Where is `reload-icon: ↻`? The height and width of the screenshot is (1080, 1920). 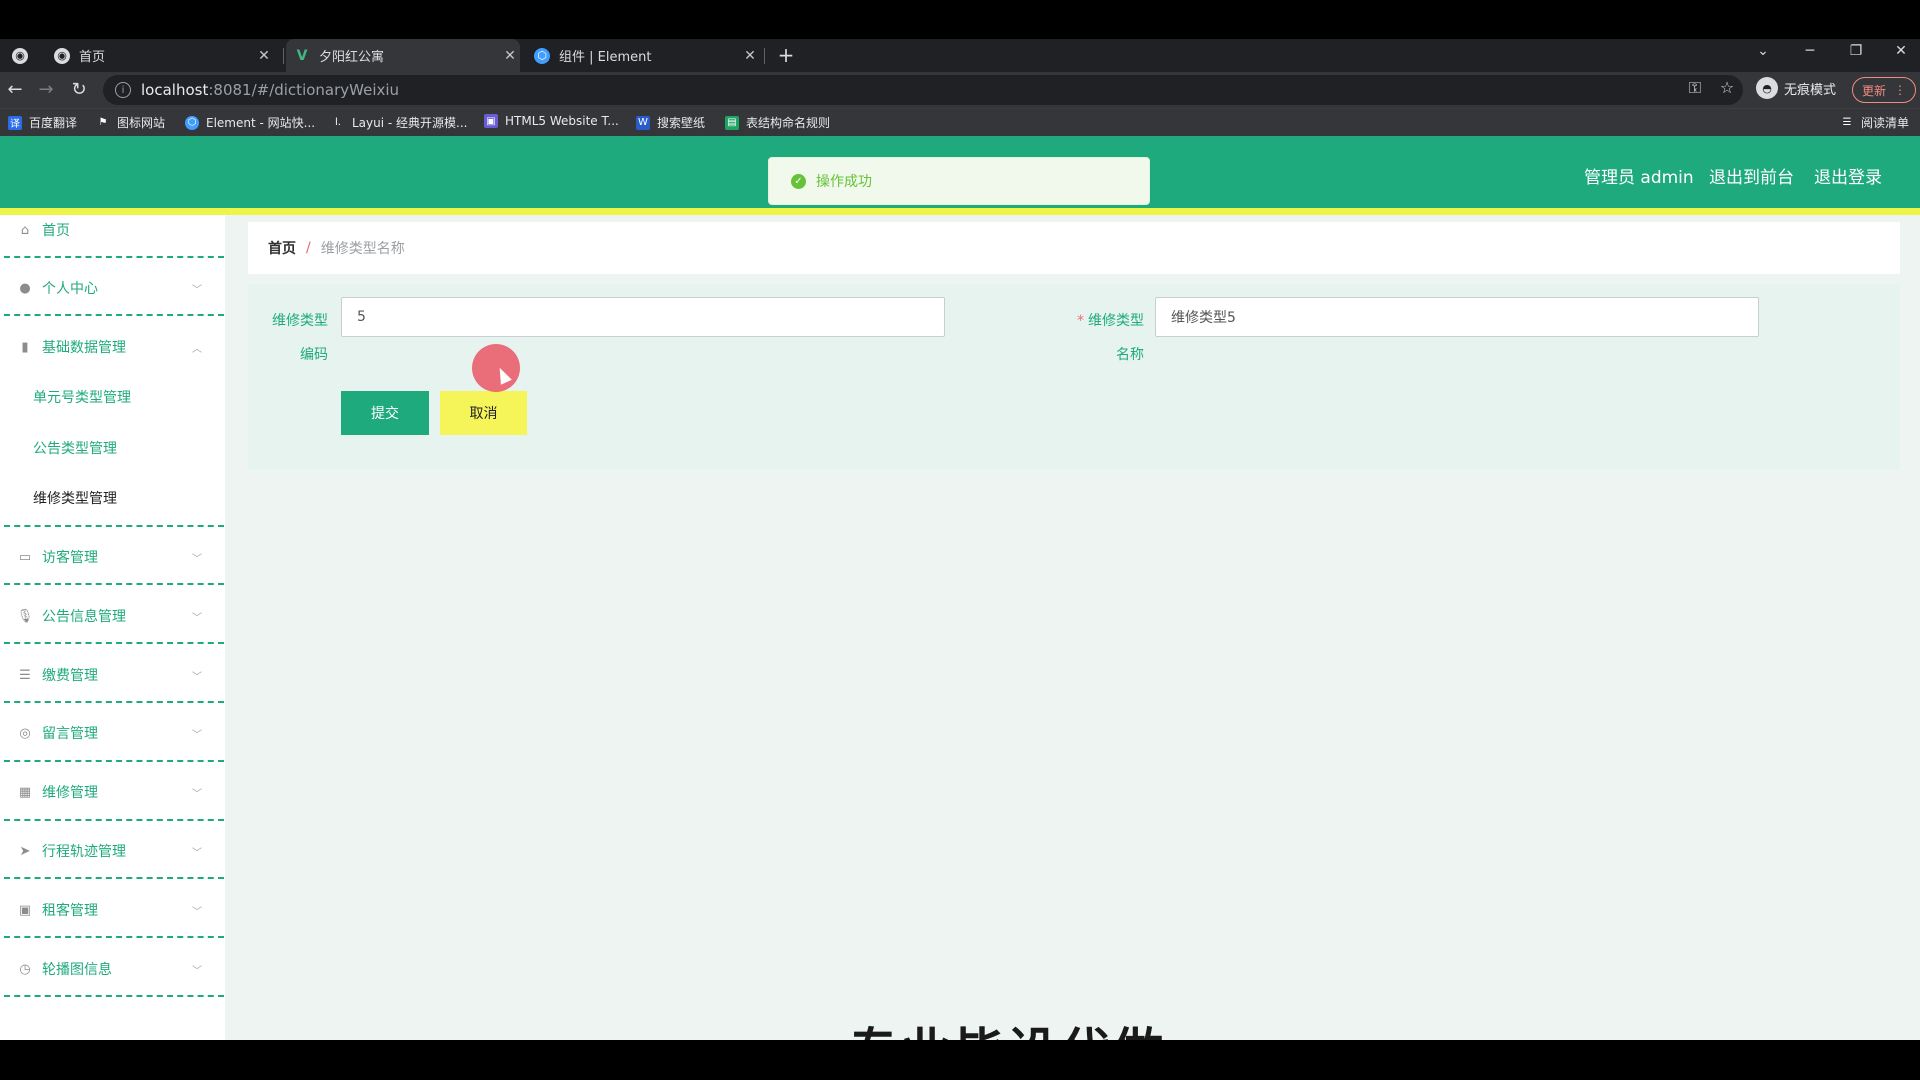
reload-icon: ↻ is located at coordinates (79, 90).